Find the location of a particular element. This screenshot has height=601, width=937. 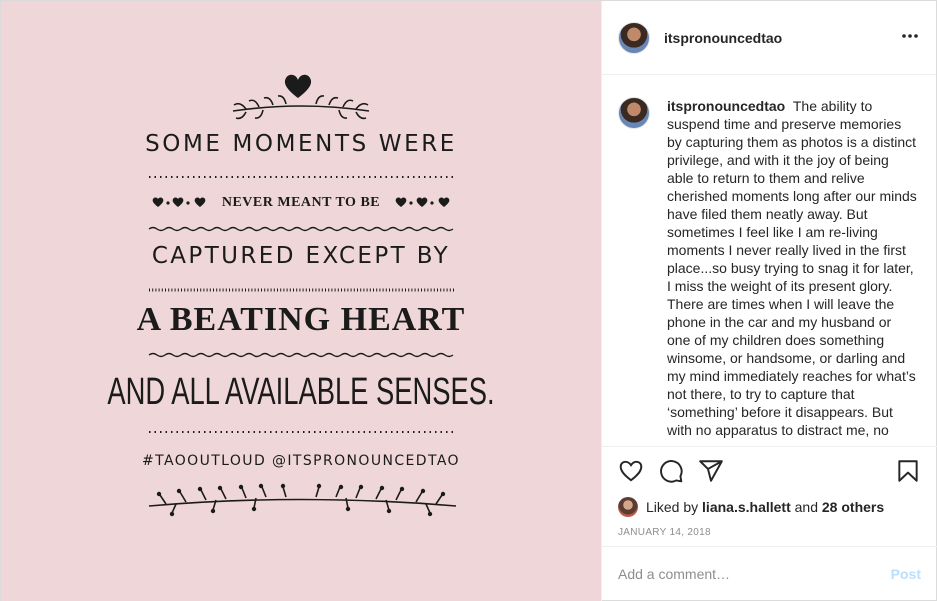

quote-line-5: AND ALL AVAILABLE SENSES. is located at coordinates (301, 392).